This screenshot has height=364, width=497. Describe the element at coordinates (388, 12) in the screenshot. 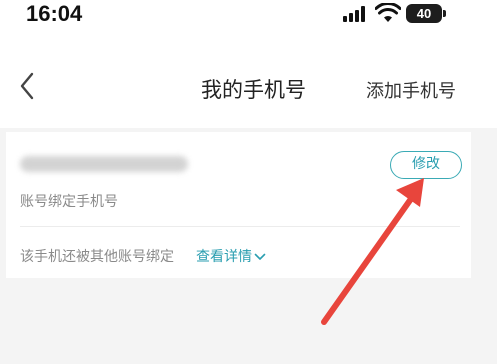

I see `wifi-icon` at that location.